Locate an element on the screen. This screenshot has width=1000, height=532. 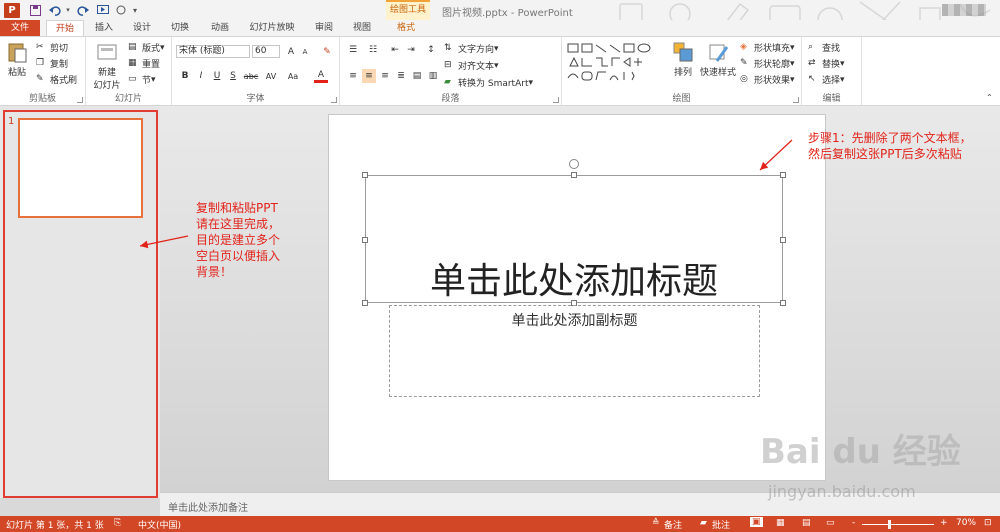
notes-toggle-label: 备注 is located at coordinates (673, 524).